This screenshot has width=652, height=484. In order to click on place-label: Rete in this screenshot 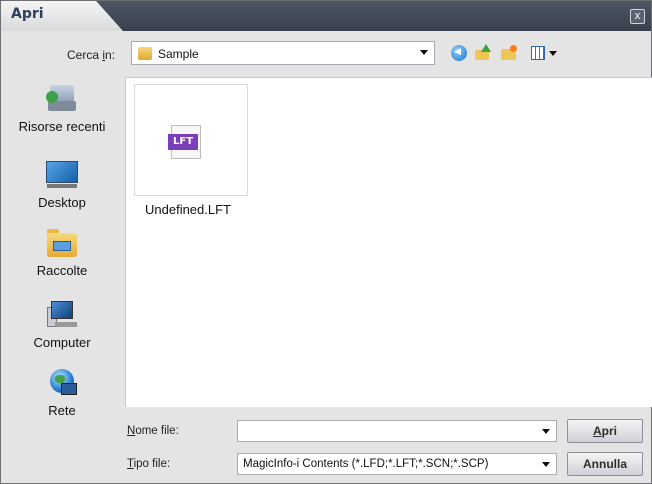, I will do `click(62, 410)`.